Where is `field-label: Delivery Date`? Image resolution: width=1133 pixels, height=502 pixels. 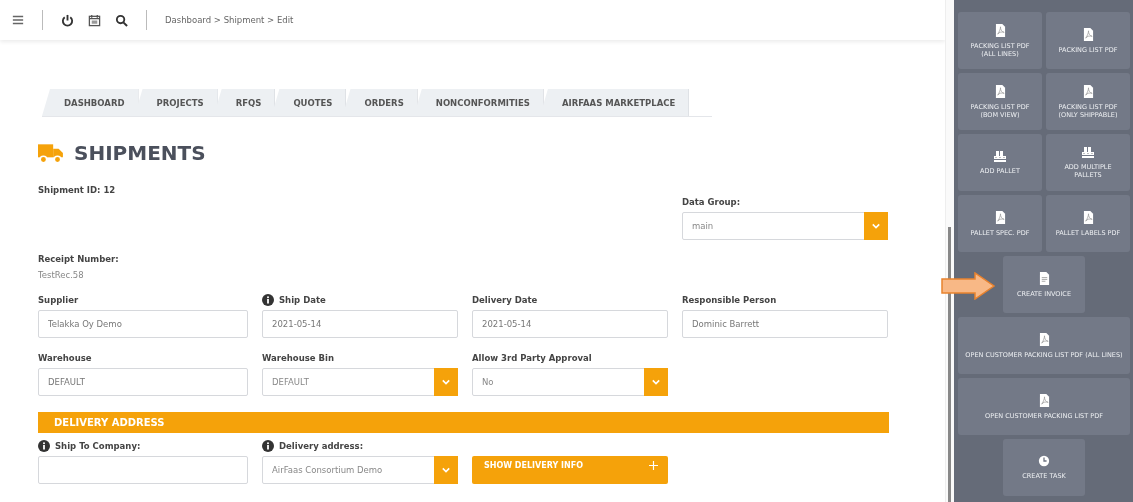
field-label: Delivery Date is located at coordinates (505, 300).